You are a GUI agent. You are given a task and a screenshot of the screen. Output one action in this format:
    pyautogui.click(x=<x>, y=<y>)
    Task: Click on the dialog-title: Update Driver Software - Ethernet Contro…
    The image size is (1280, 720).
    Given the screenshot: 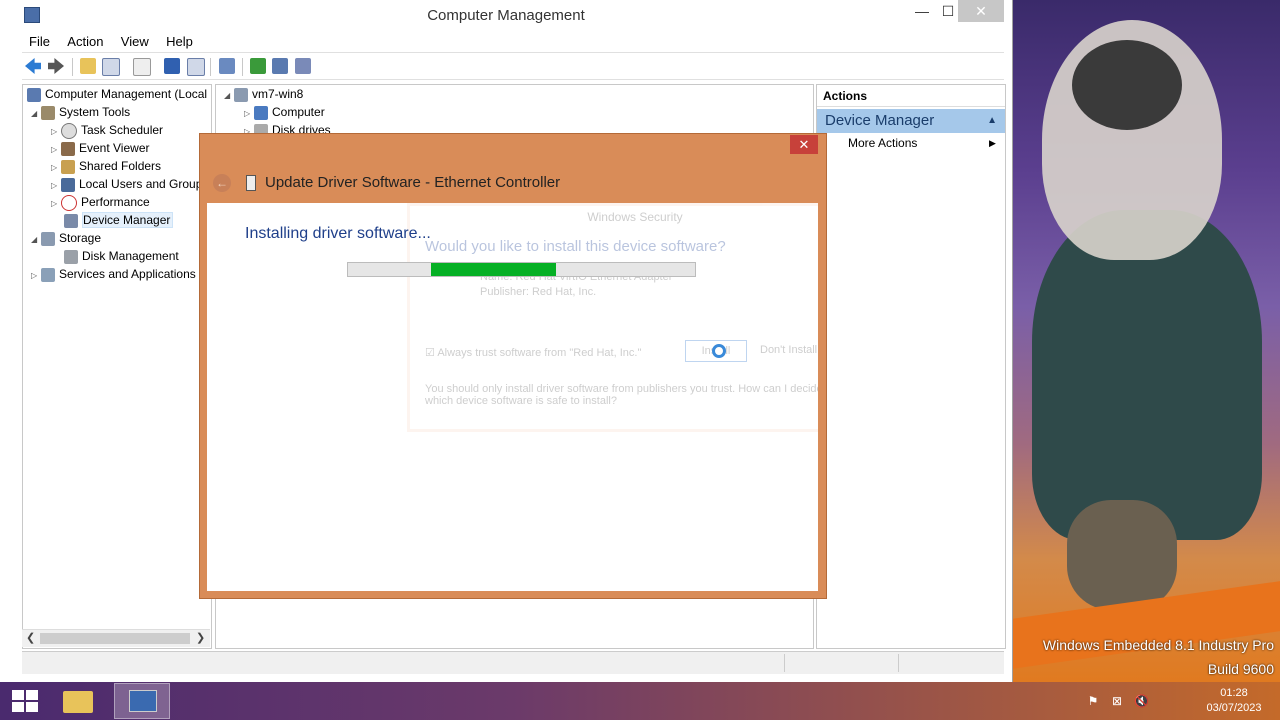 What is the action you would take?
    pyautogui.click(x=413, y=182)
    